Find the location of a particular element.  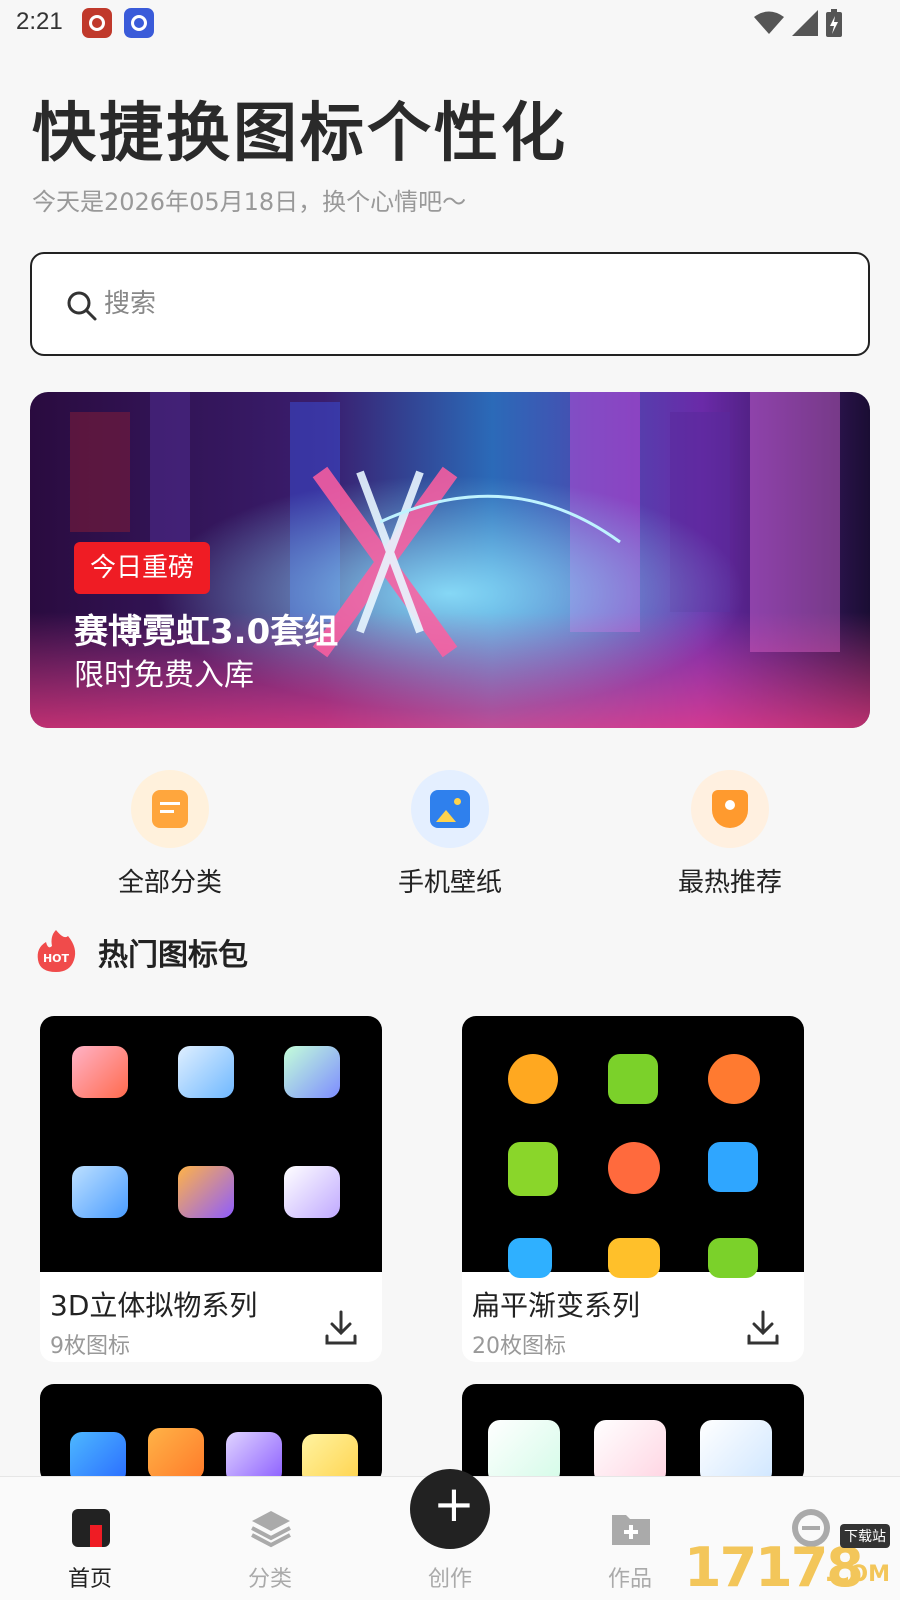

trophy-icon is located at coordinates (730, 809).